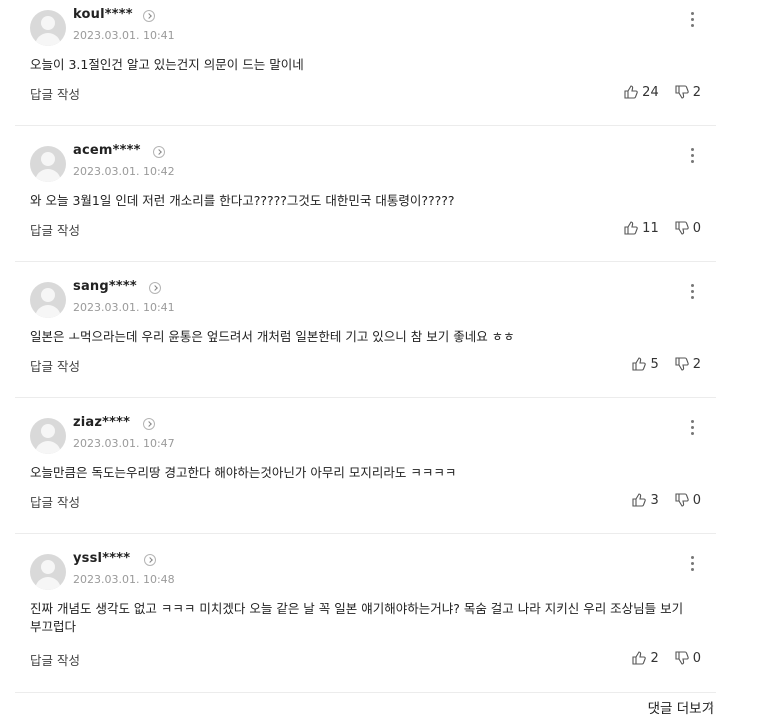  I want to click on comment-username: ziaz****, so click(101, 422).